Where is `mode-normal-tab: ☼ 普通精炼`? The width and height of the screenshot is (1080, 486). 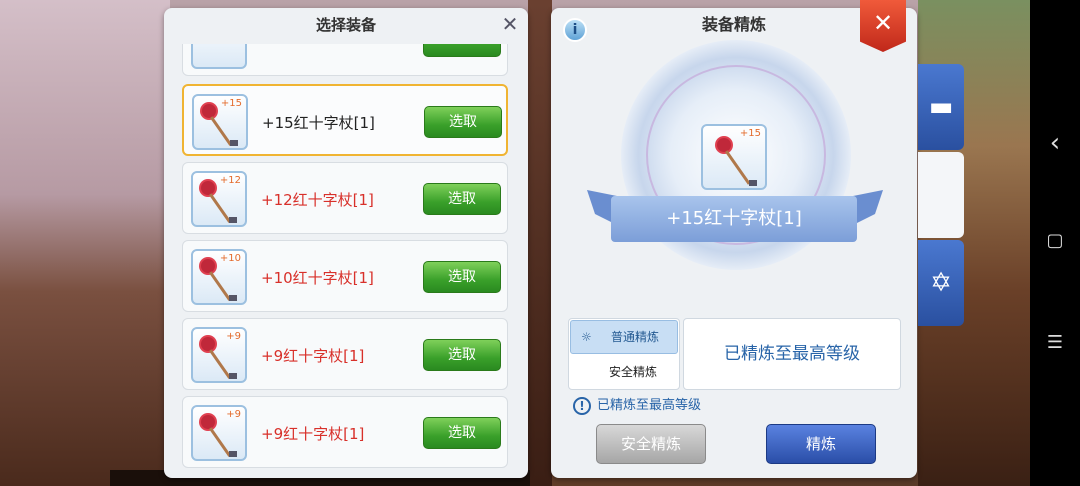
mode-normal-tab: ☼ 普通精炼 is located at coordinates (624, 337).